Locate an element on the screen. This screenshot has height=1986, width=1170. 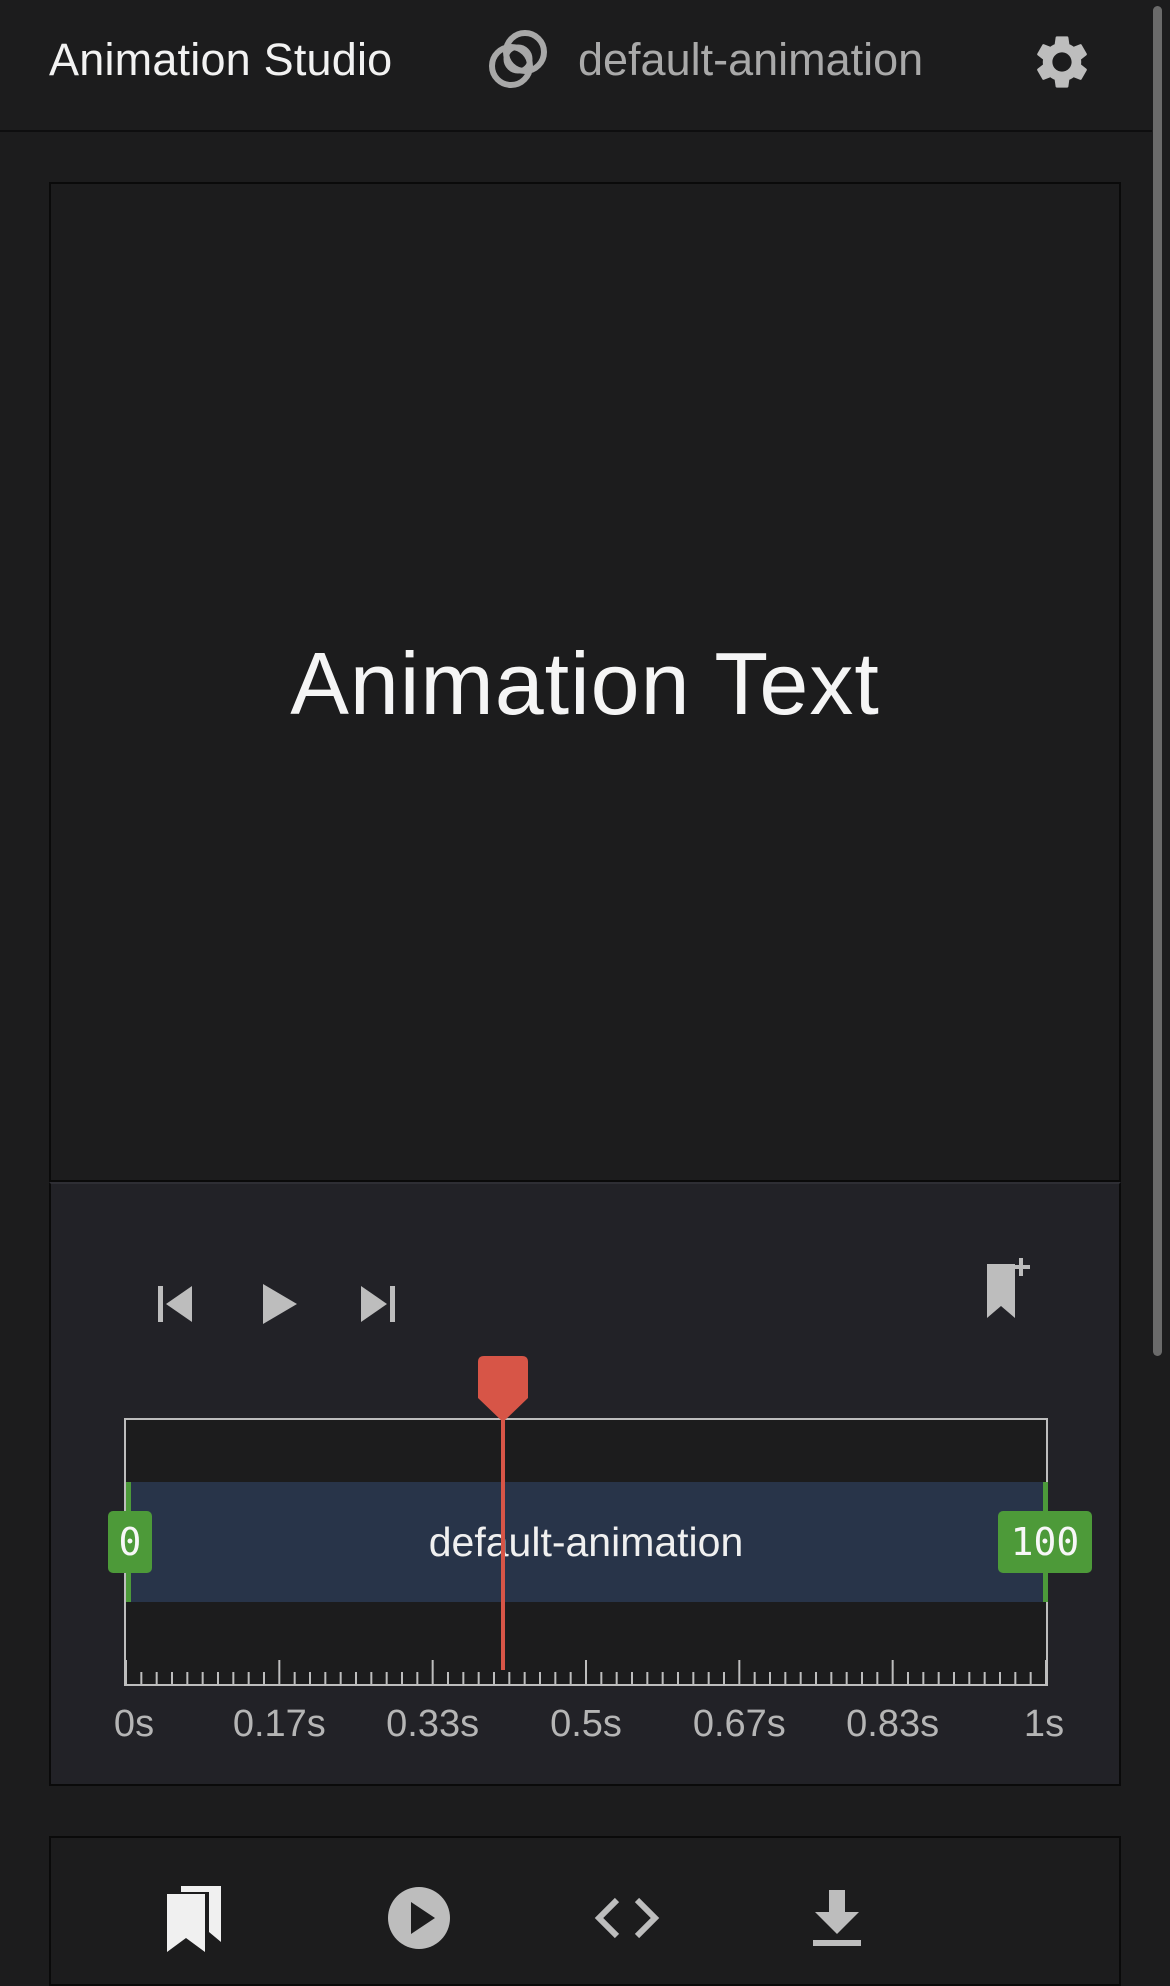
playhead-line is located at coordinates (503, 1539).